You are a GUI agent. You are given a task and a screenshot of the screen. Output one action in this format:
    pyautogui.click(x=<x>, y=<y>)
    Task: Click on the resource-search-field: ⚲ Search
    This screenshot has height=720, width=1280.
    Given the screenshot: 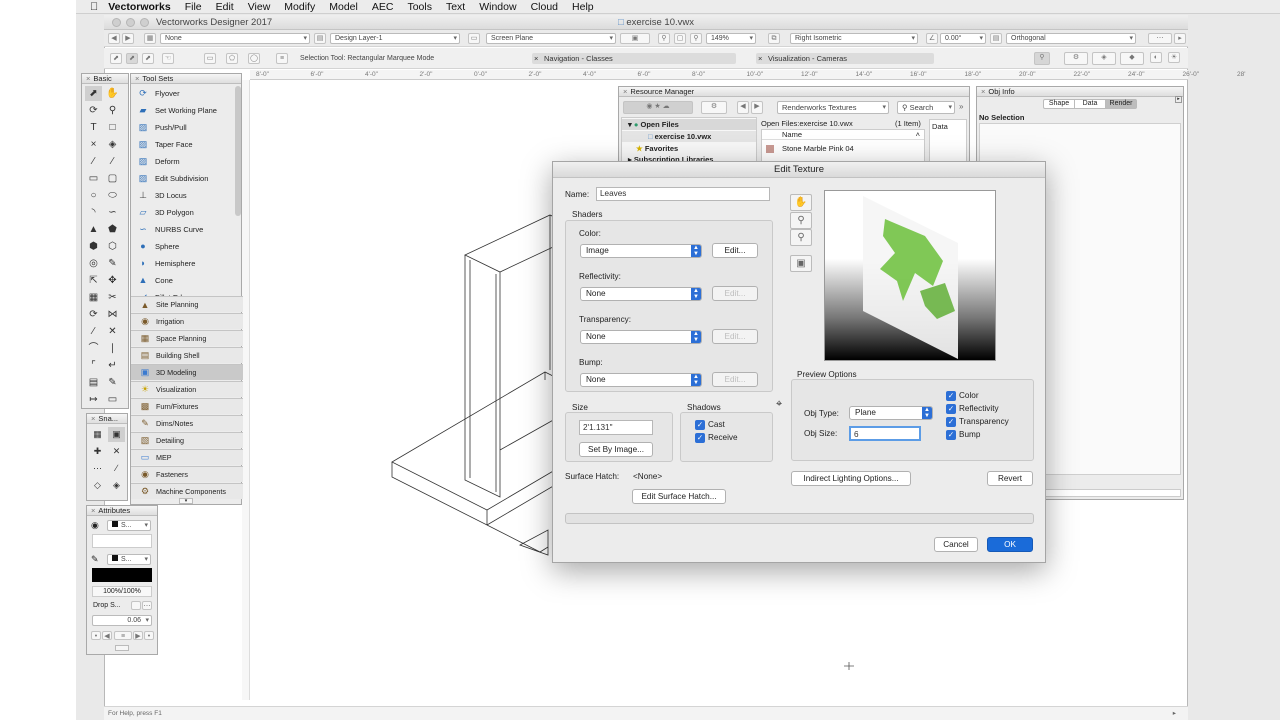 What is the action you would take?
    pyautogui.click(x=926, y=107)
    